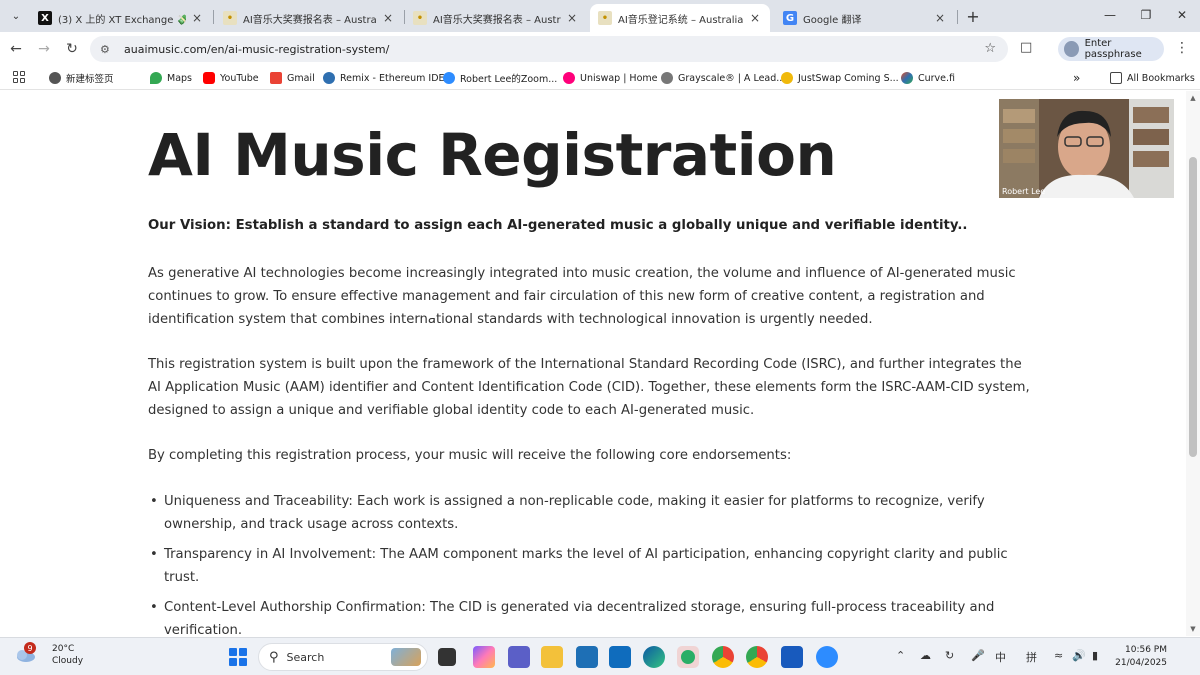 The image size is (1200, 675). I want to click on remix-icon, so click(329, 78).